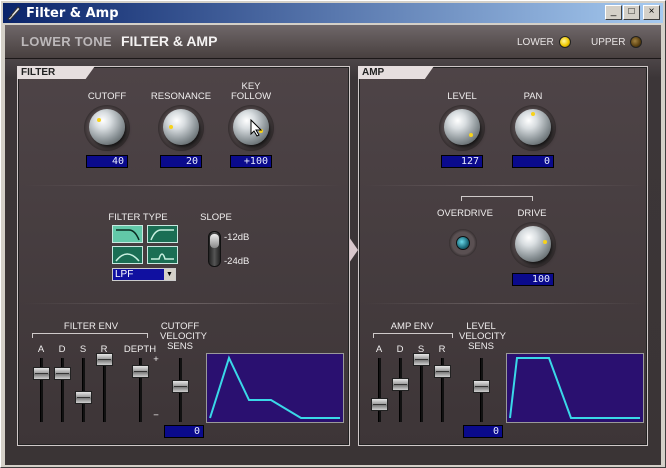 The image size is (666, 468). I want to click on filter-release-slider, so click(104, 359).